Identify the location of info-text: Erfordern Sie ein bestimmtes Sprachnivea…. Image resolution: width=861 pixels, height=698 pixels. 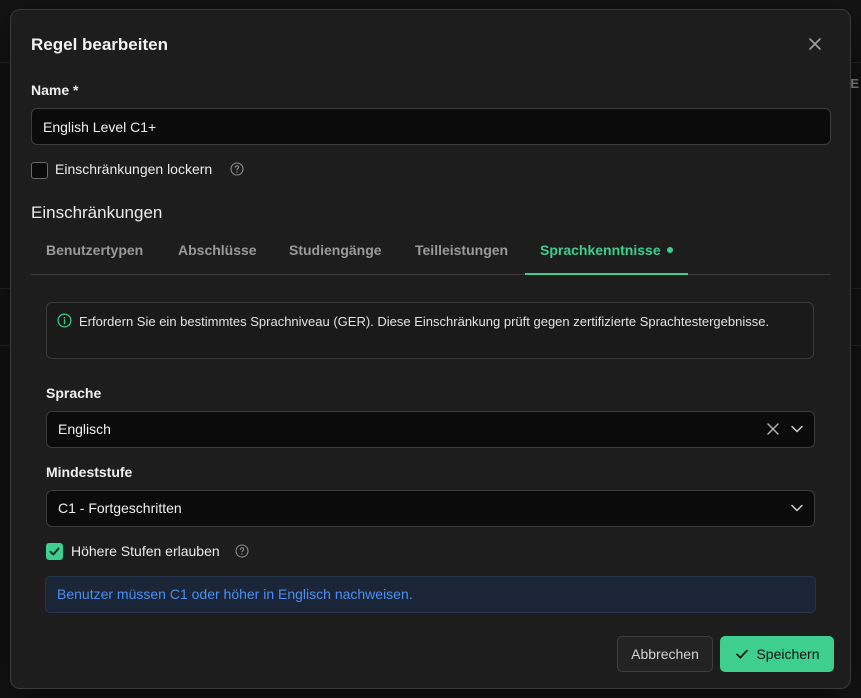
(424, 321).